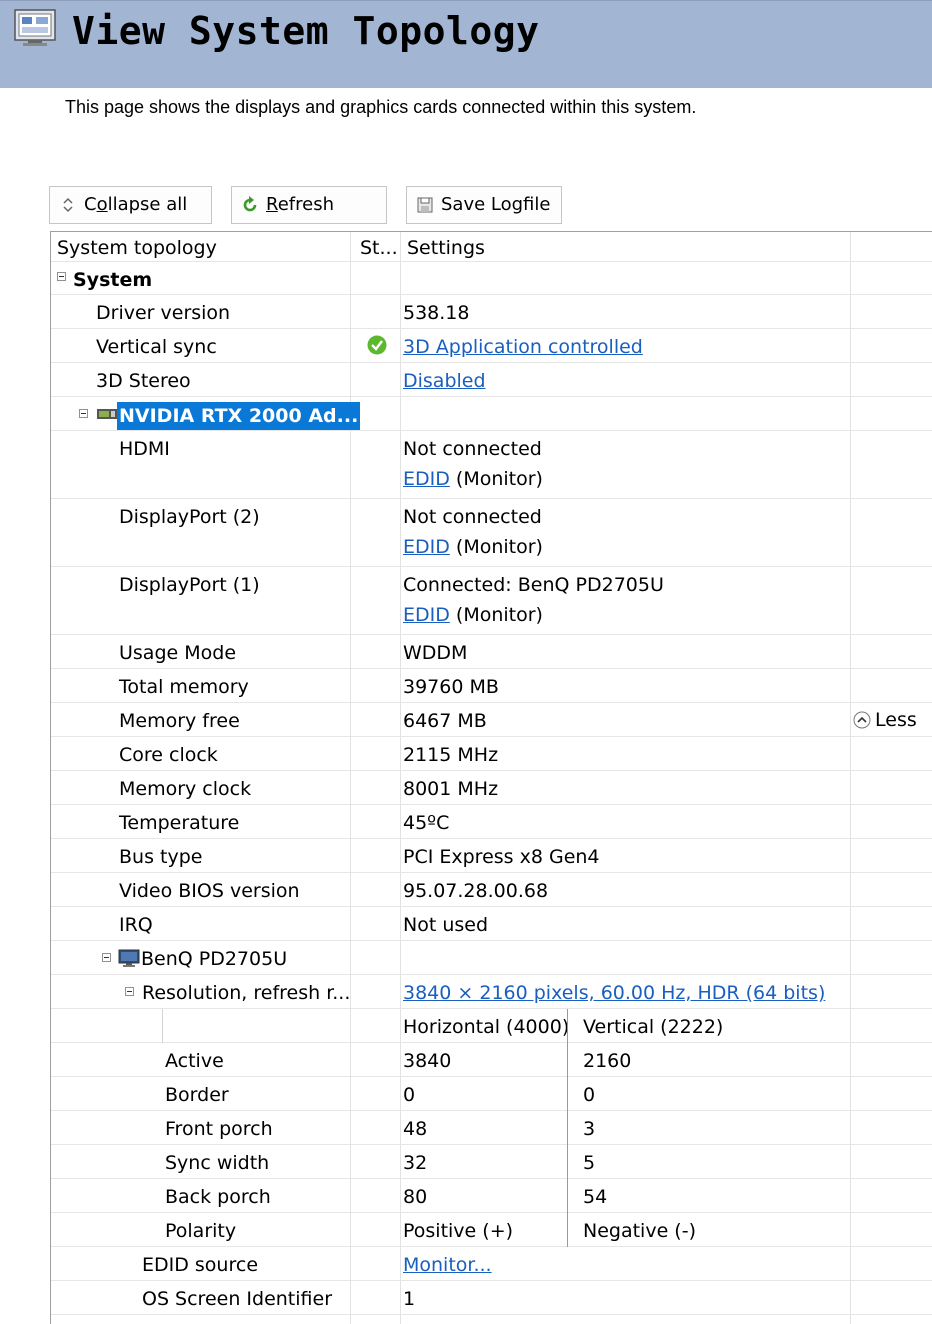 The height and width of the screenshot is (1324, 932). What do you see at coordinates (444, 381) in the screenshot?
I see `3d-stereo-link: Disabled` at bounding box center [444, 381].